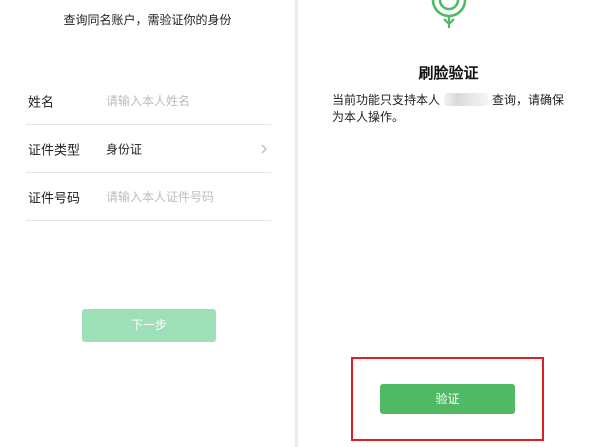 The image size is (599, 447). I want to click on face-verify-logo-icon, so click(449, 14).